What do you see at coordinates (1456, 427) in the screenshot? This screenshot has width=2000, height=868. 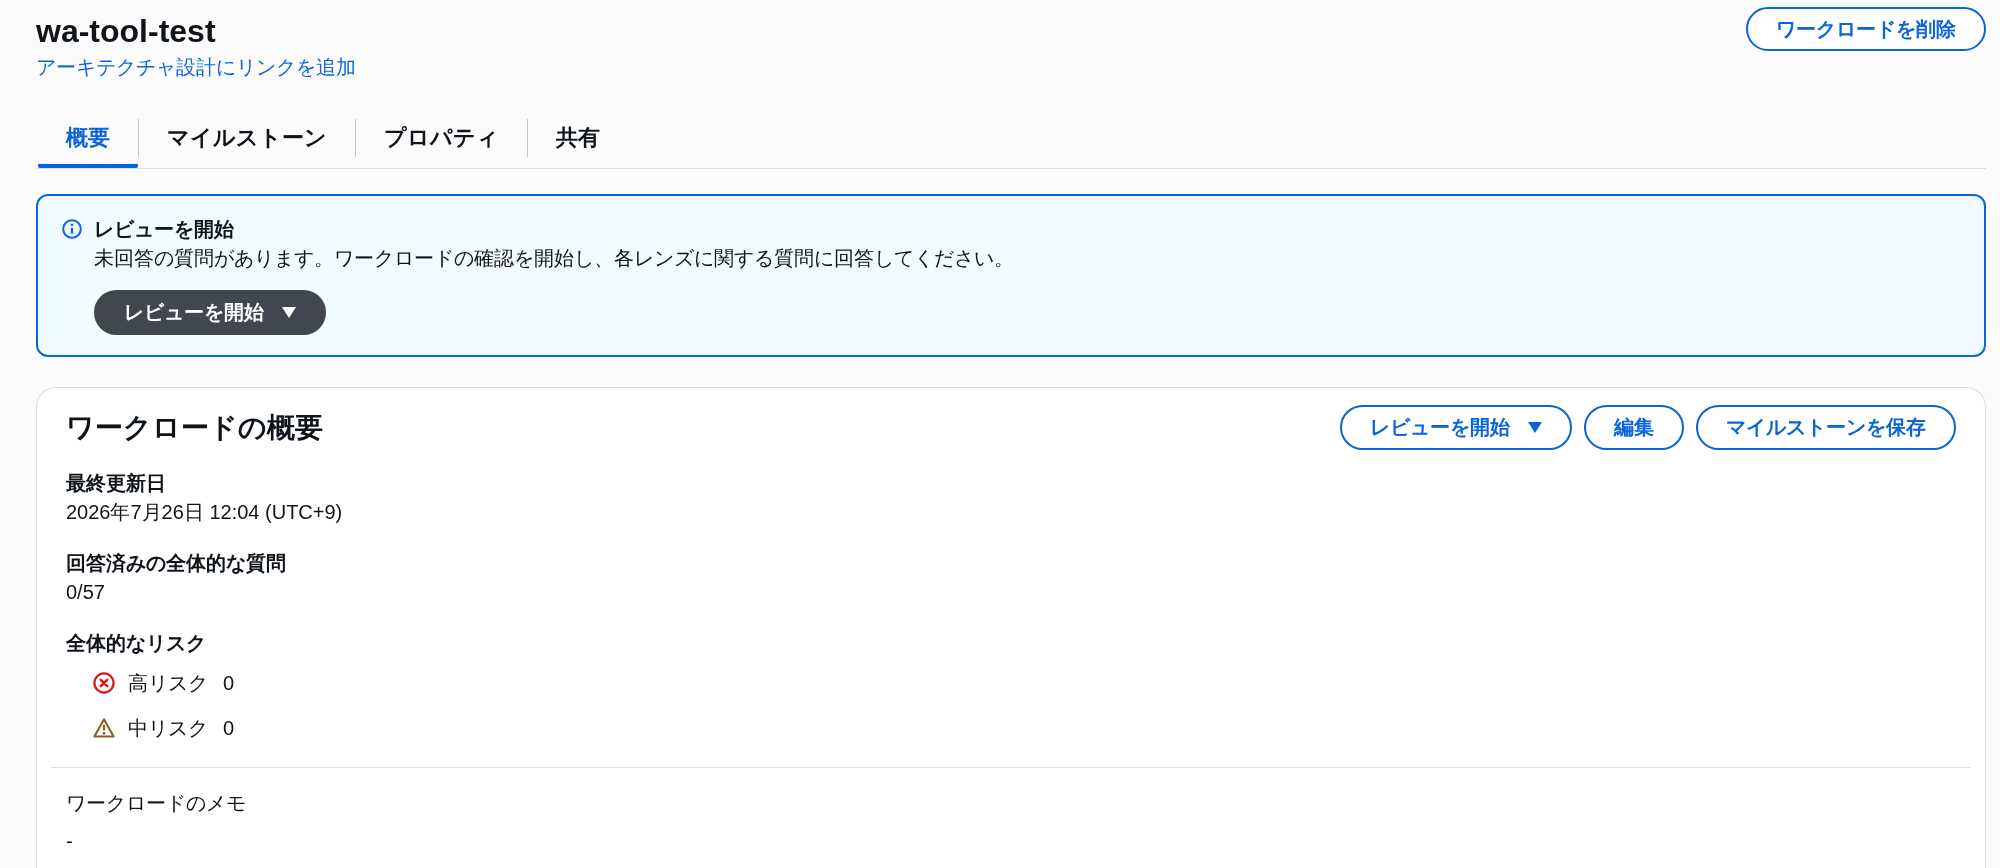 I see `card-action-button: レビューを開始` at bounding box center [1456, 427].